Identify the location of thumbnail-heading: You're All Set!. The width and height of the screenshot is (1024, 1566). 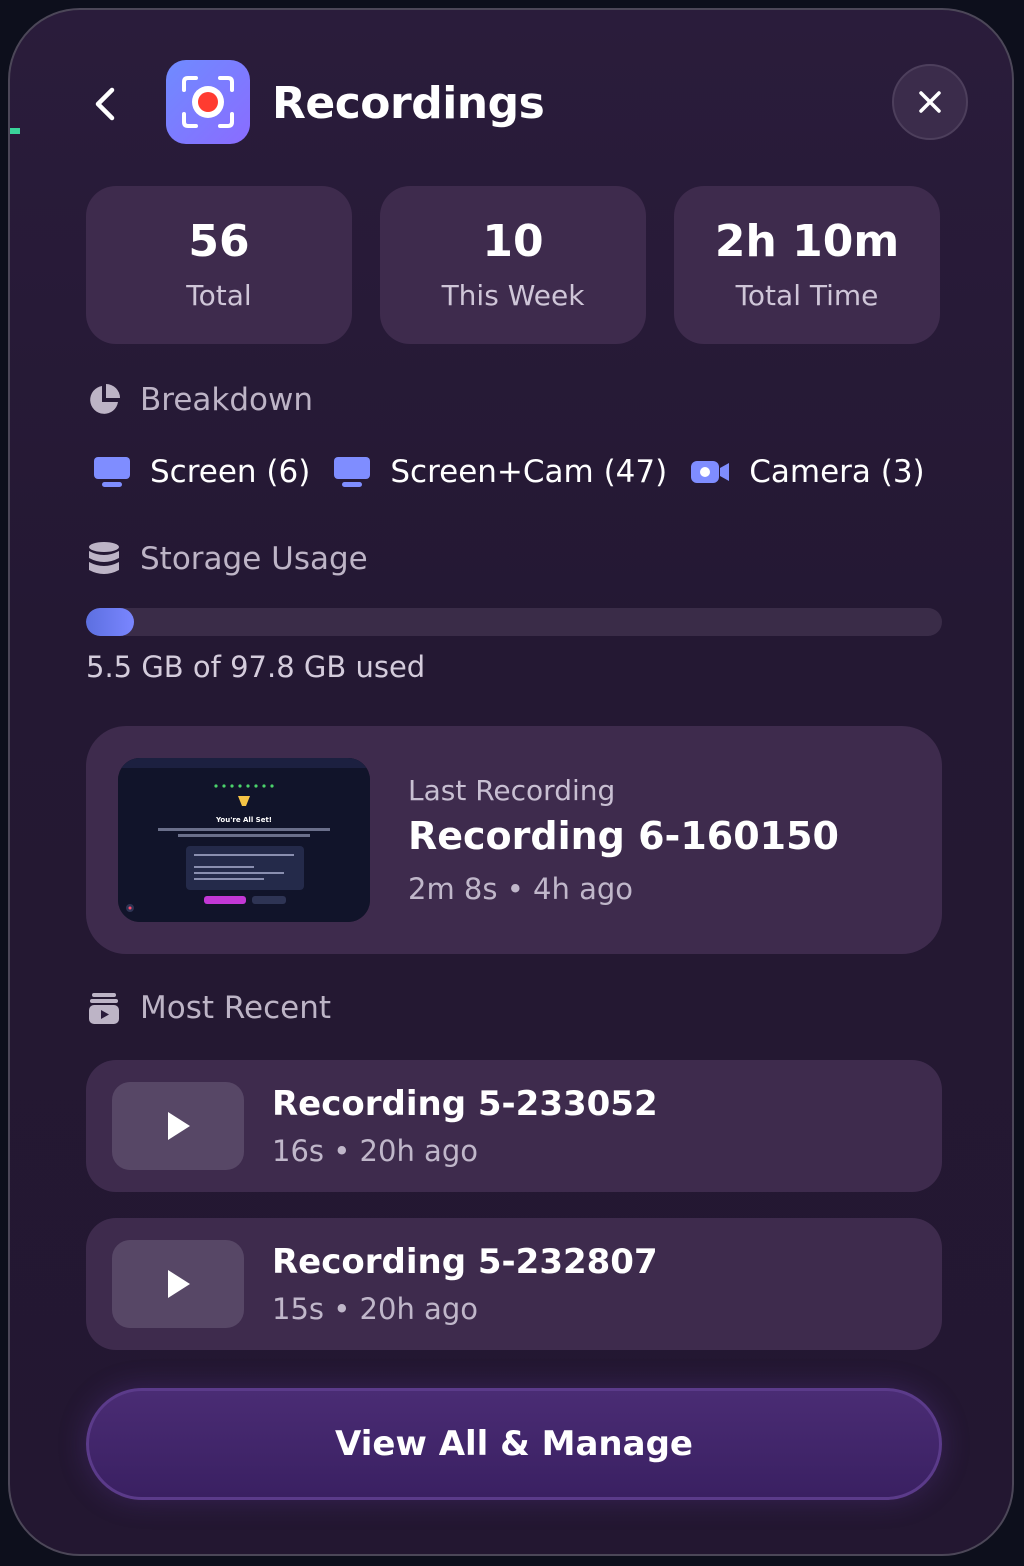
(243, 820).